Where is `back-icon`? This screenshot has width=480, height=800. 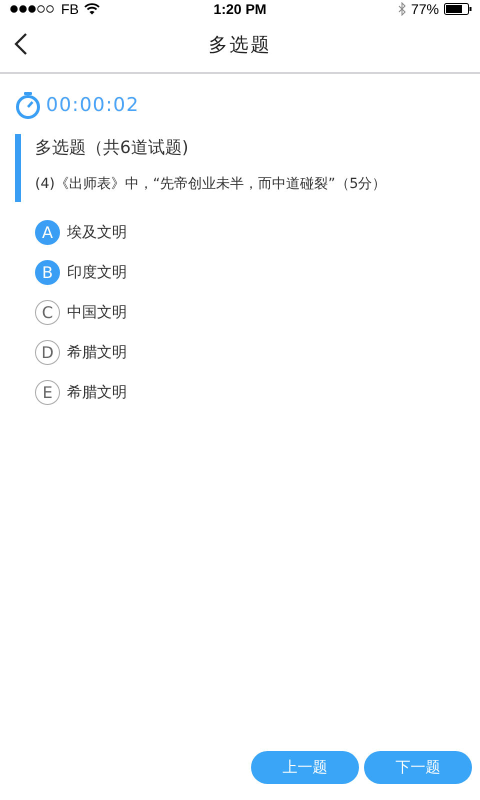 back-icon is located at coordinates (21, 44).